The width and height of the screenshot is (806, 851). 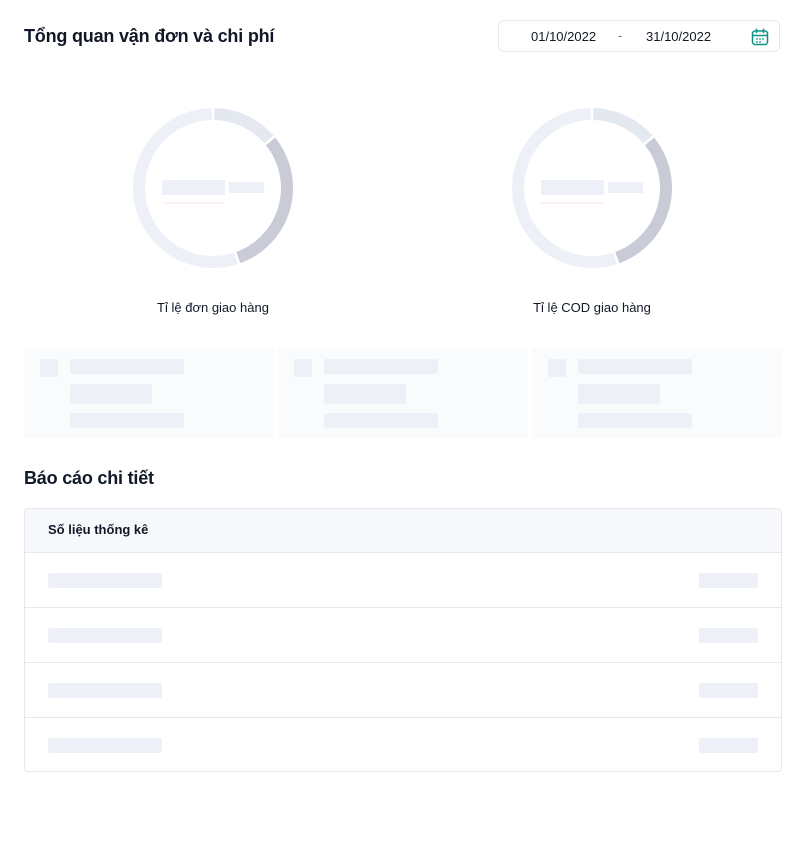 What do you see at coordinates (592, 307) in the screenshot?
I see `chart-caption: Tỉ lệ COD giao hàng` at bounding box center [592, 307].